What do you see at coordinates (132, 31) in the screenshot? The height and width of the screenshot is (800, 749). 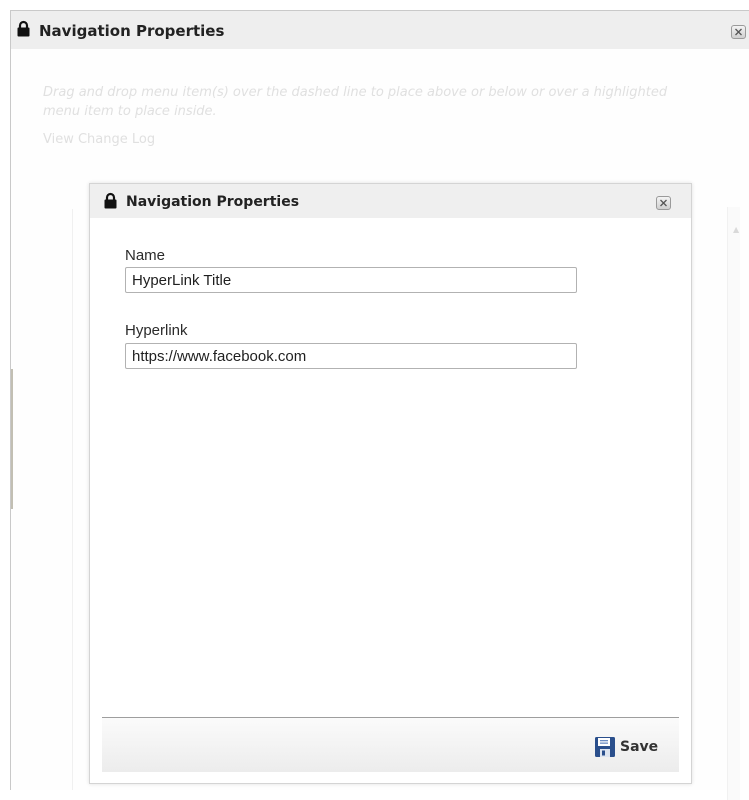 I see `outer-dialog-title: Navigation Properties` at bounding box center [132, 31].